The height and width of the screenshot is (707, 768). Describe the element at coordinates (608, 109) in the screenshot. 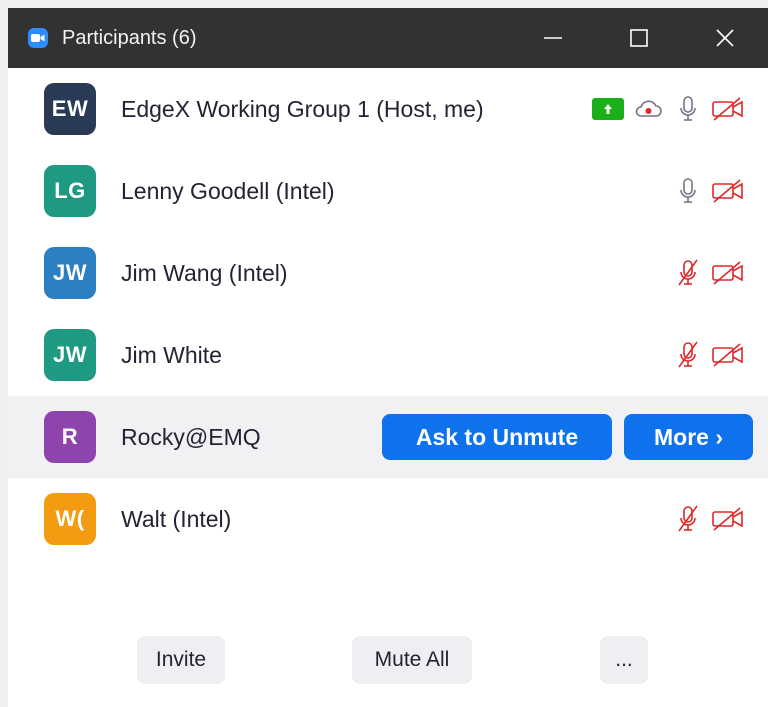

I see `screen-share-icon` at that location.